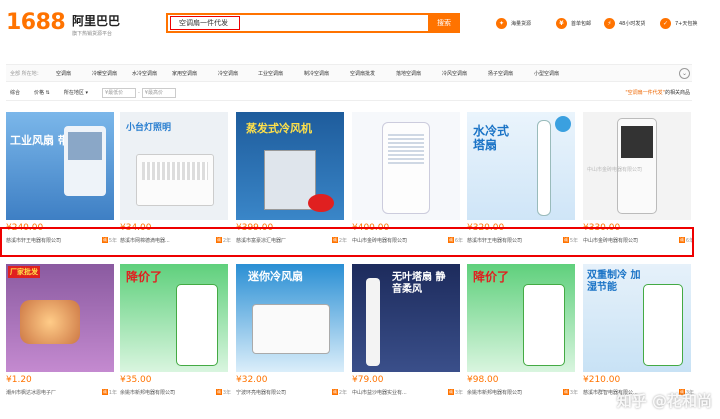  Describe the element at coordinates (465, 73) in the screenshot. I see `category-item: 冷风空调扇` at that location.